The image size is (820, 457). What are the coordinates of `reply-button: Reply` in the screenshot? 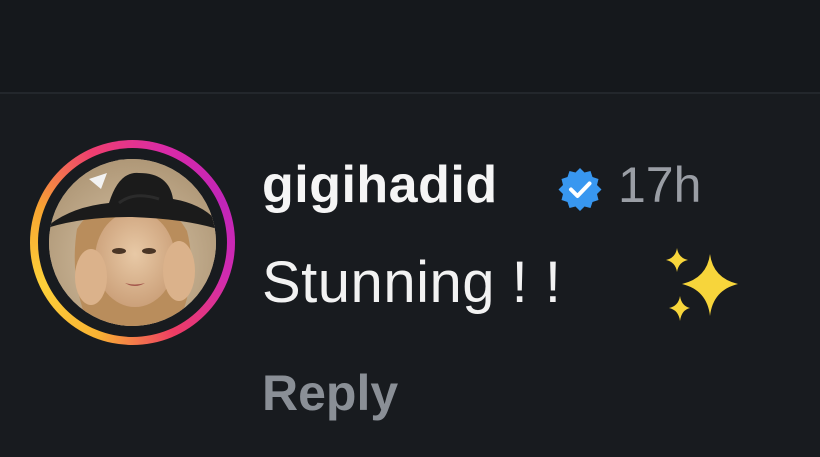 It's located at (330, 393).